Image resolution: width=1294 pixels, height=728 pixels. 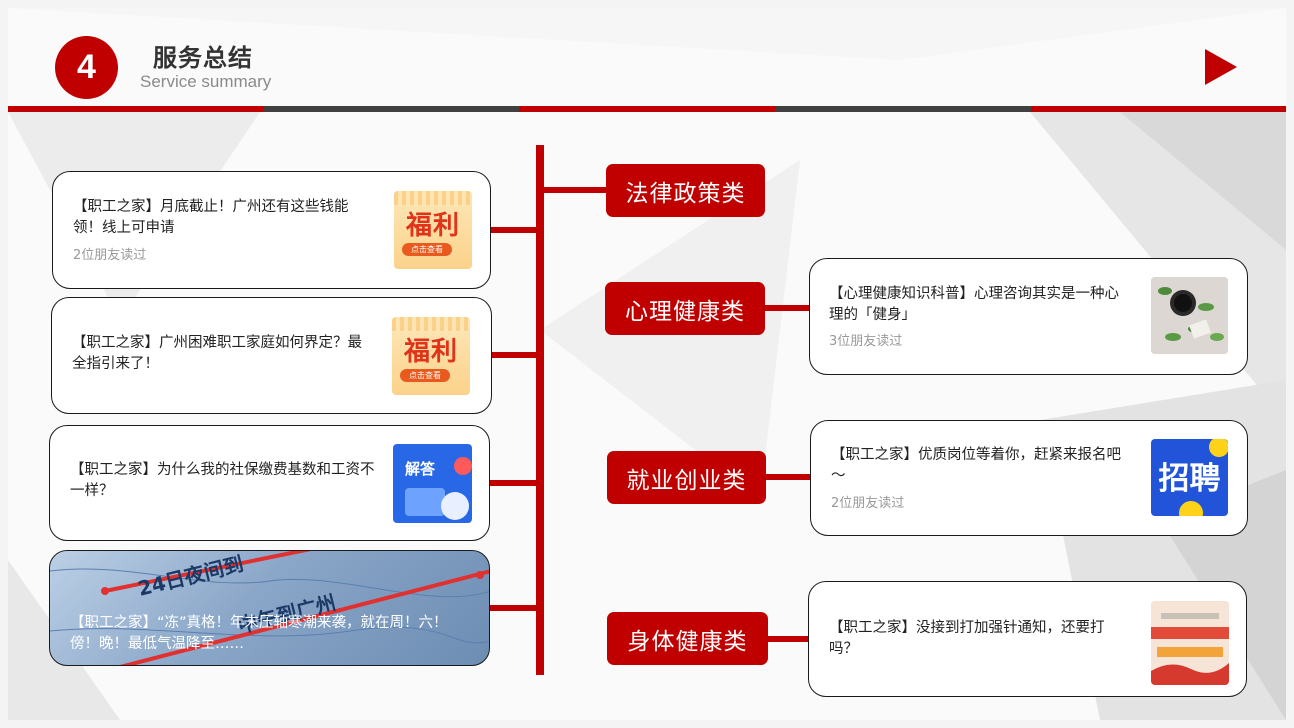 What do you see at coordinates (1221, 67) in the screenshot?
I see `play-icon` at bounding box center [1221, 67].